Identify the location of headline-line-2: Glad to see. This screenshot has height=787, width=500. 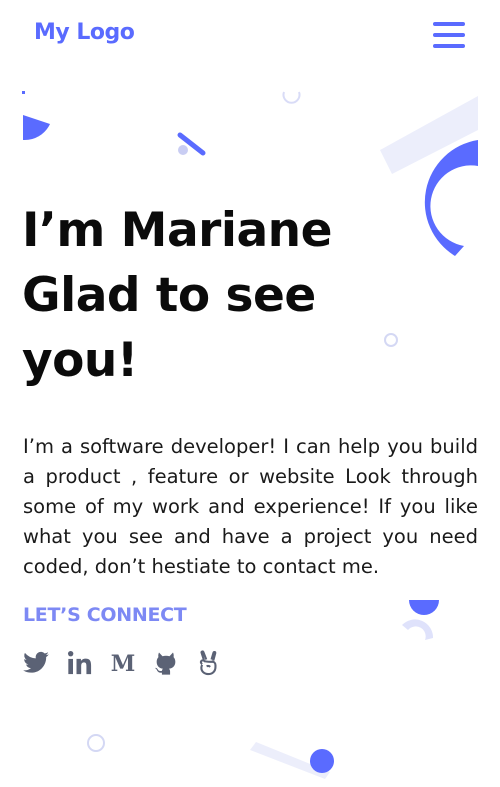
(169, 295).